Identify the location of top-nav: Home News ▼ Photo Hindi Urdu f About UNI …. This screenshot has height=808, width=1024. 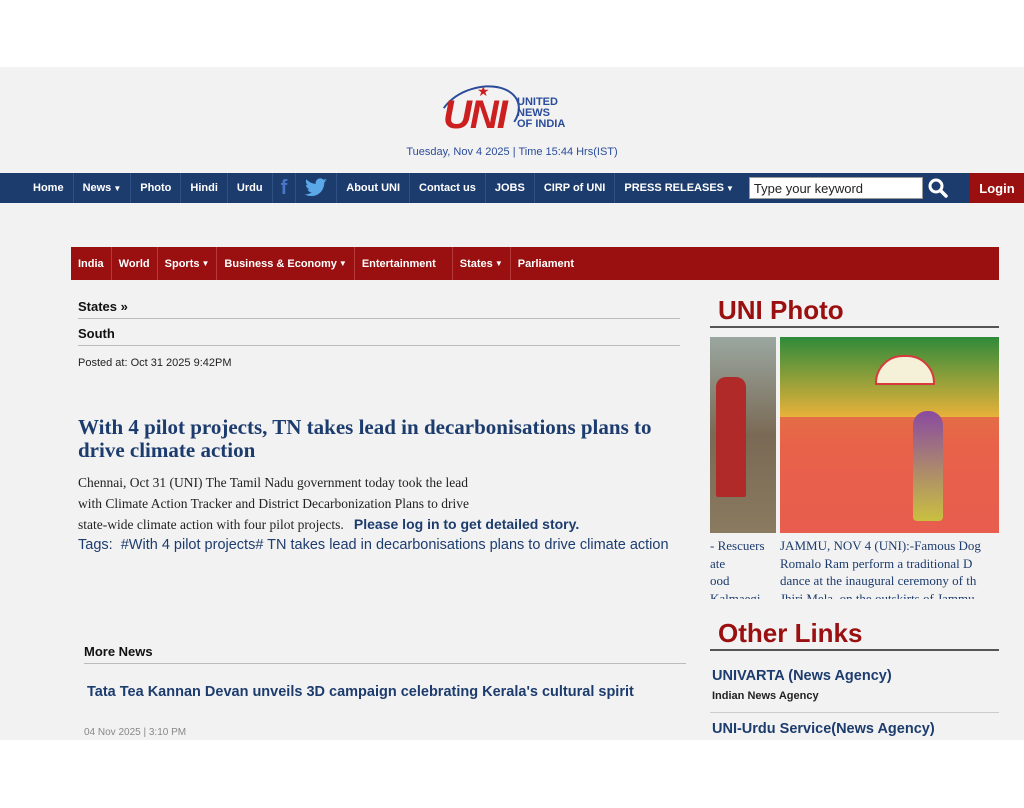
(512, 188).